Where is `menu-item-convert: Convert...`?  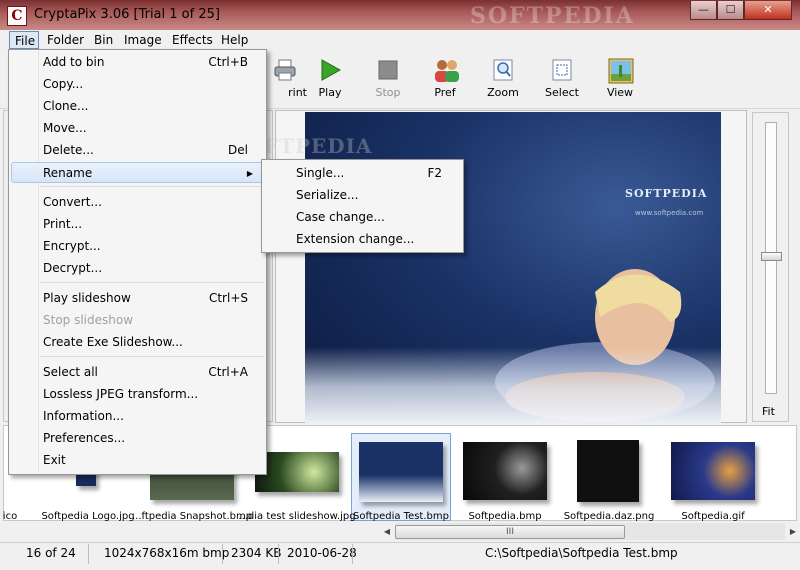
menu-item-convert: Convert... is located at coordinates (137, 202).